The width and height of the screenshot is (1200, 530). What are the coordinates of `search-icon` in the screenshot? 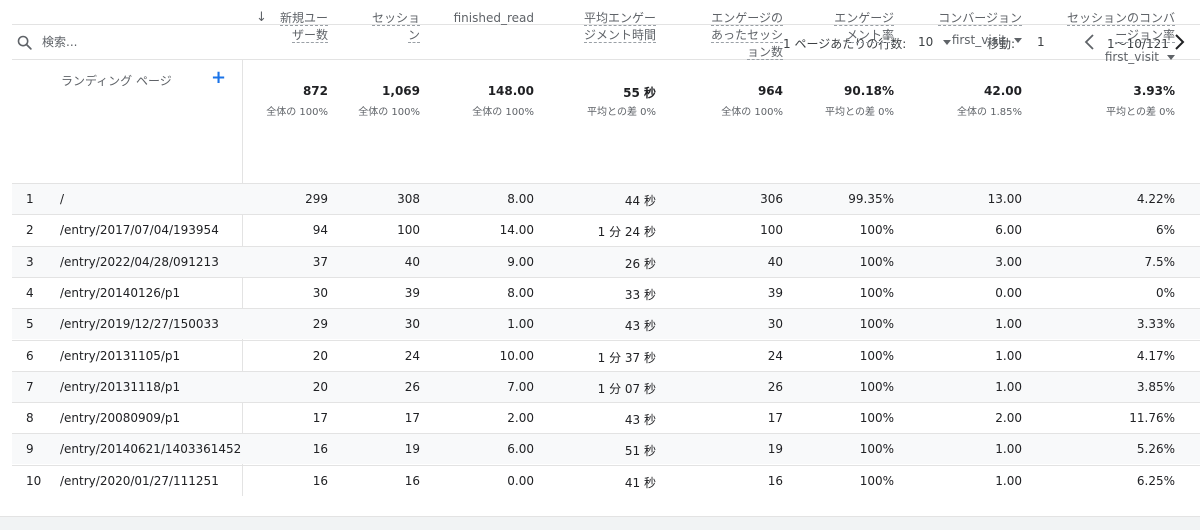 It's located at (24, 42).